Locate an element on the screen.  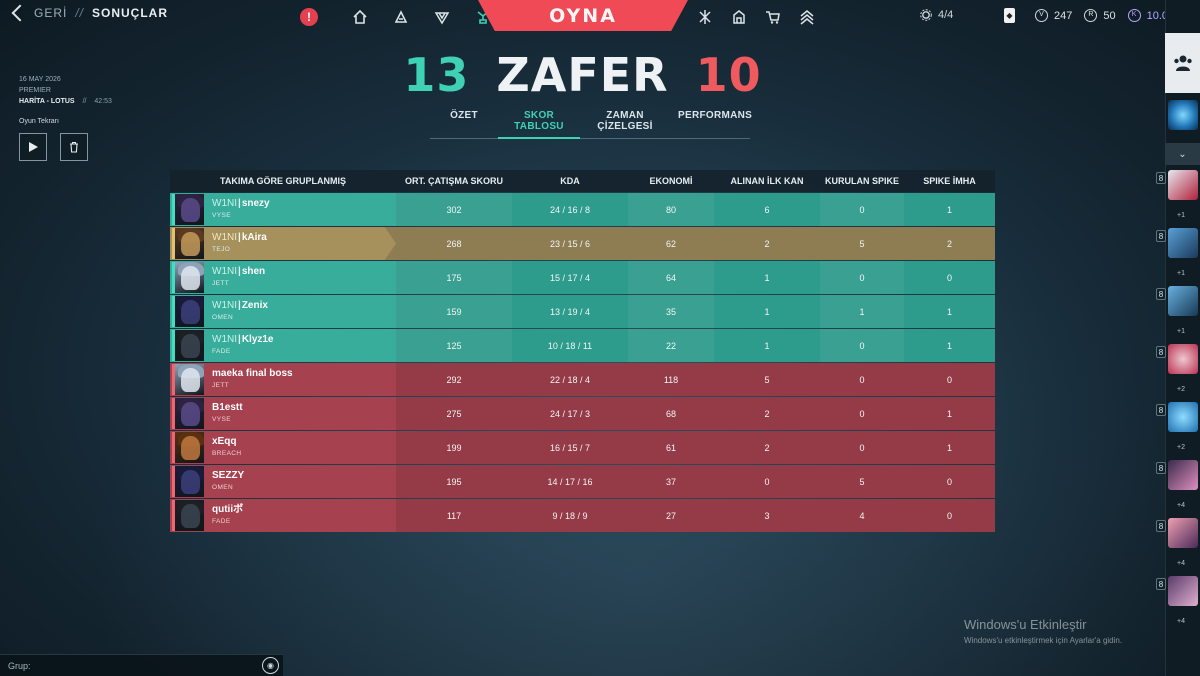
kda-value: 10 / 18 / 11 is located at coordinates (570, 345).